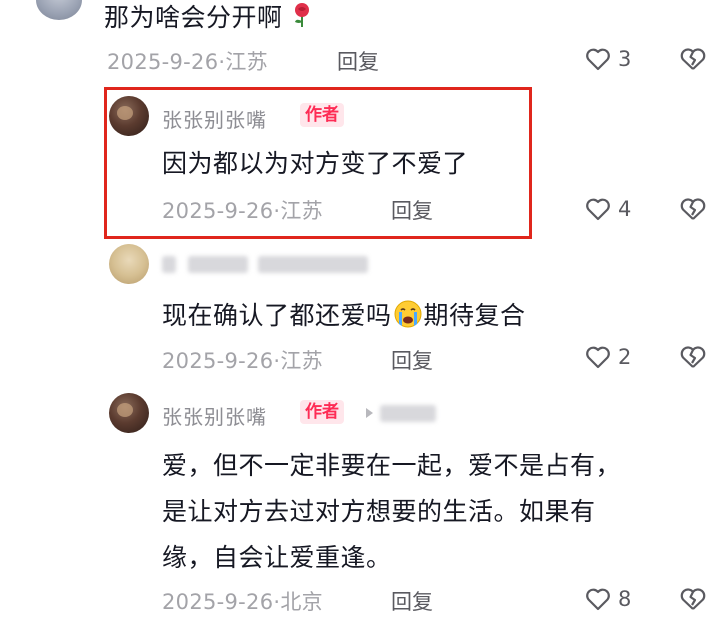 The width and height of the screenshot is (720, 644). I want to click on comment-text: 因为都以为对方变了不爱了, so click(315, 163).